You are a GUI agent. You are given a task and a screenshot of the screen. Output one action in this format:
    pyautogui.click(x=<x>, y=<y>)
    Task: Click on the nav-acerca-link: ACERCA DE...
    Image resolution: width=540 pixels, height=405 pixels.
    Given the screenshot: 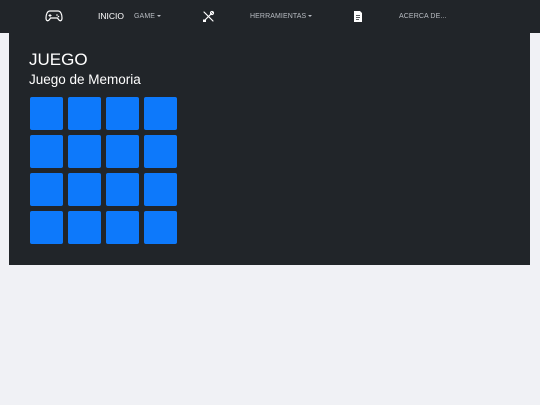 What is the action you would take?
    pyautogui.click(x=423, y=16)
    